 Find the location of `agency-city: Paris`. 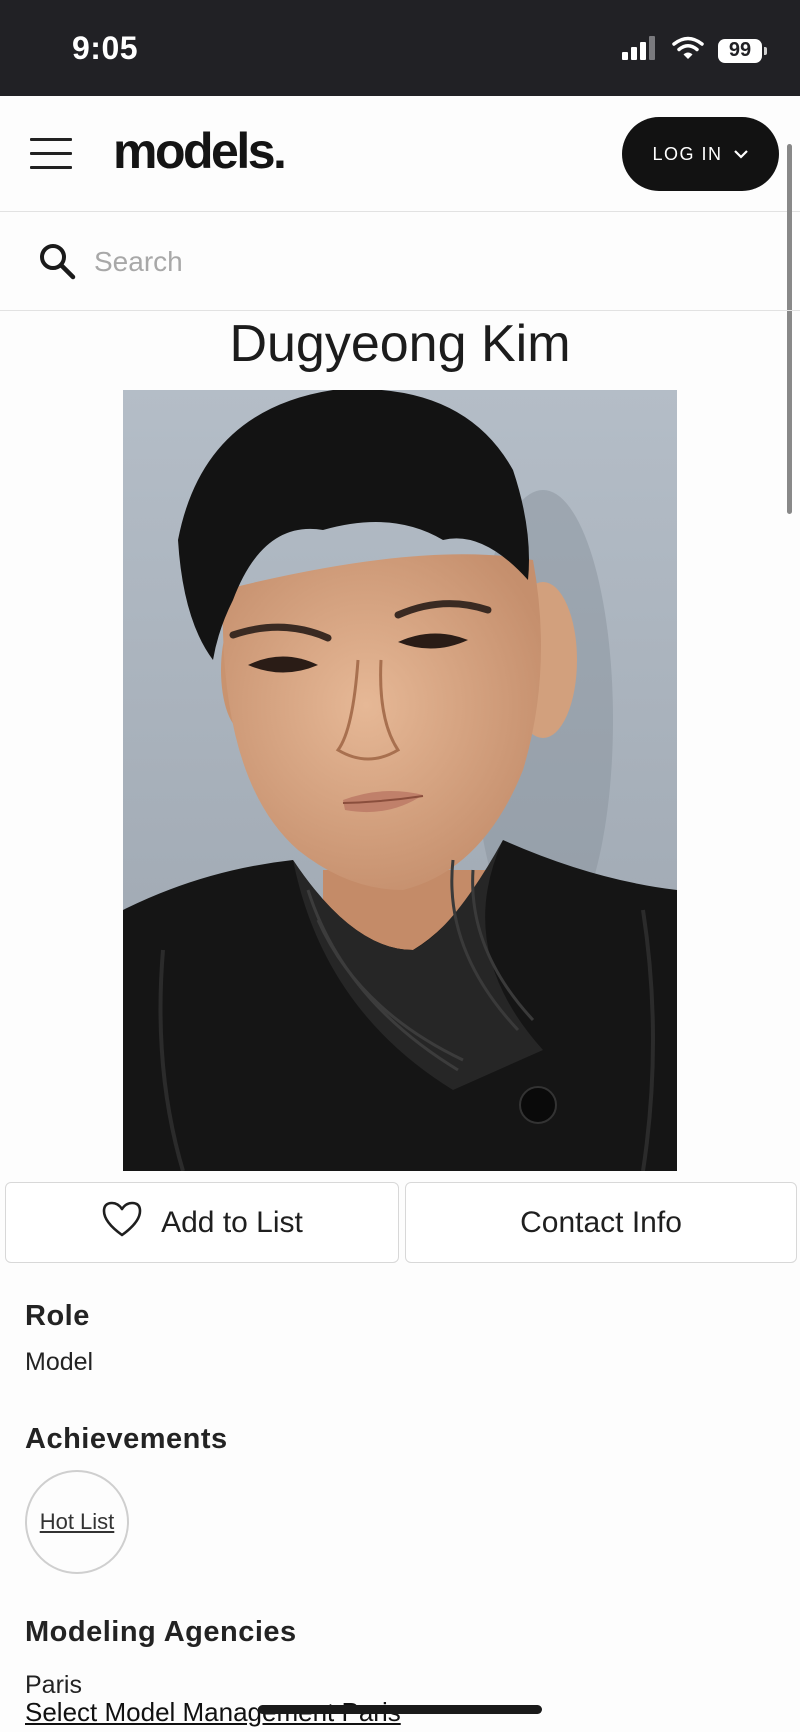

agency-city: Paris is located at coordinates (53, 1685).